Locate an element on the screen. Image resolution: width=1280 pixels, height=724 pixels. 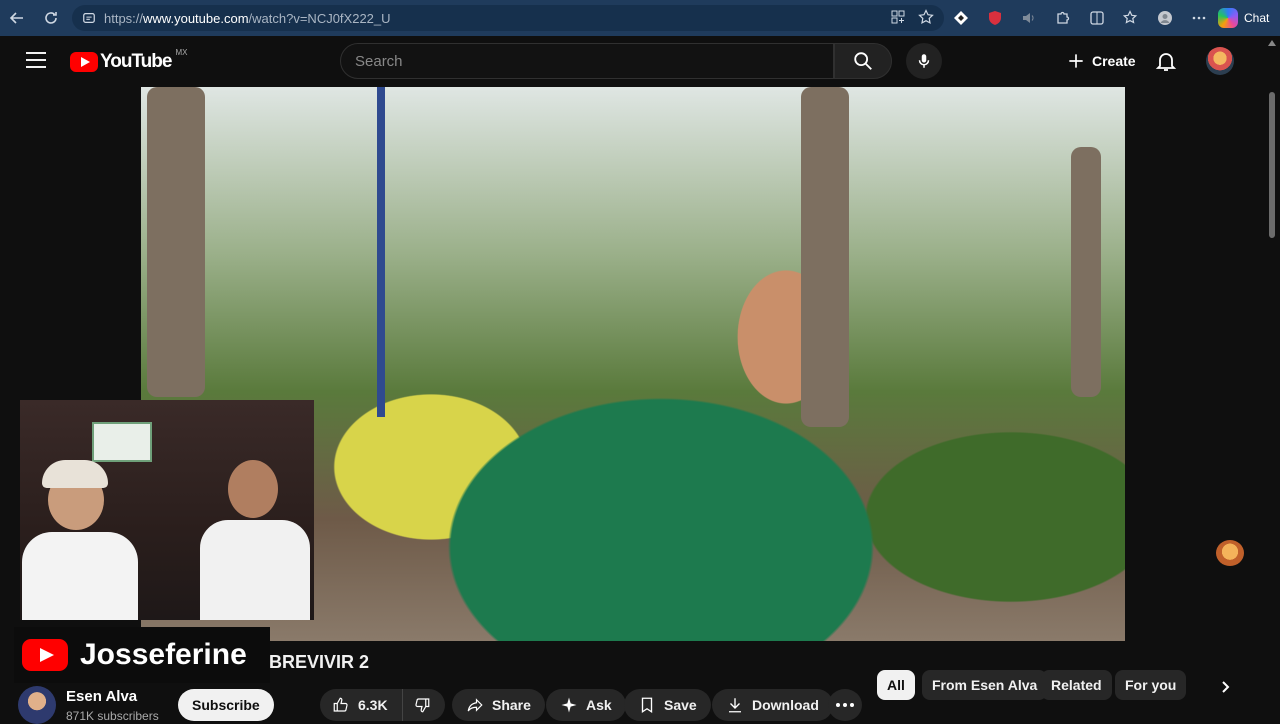
ask-button: Ask is located at coordinates (586, 705).